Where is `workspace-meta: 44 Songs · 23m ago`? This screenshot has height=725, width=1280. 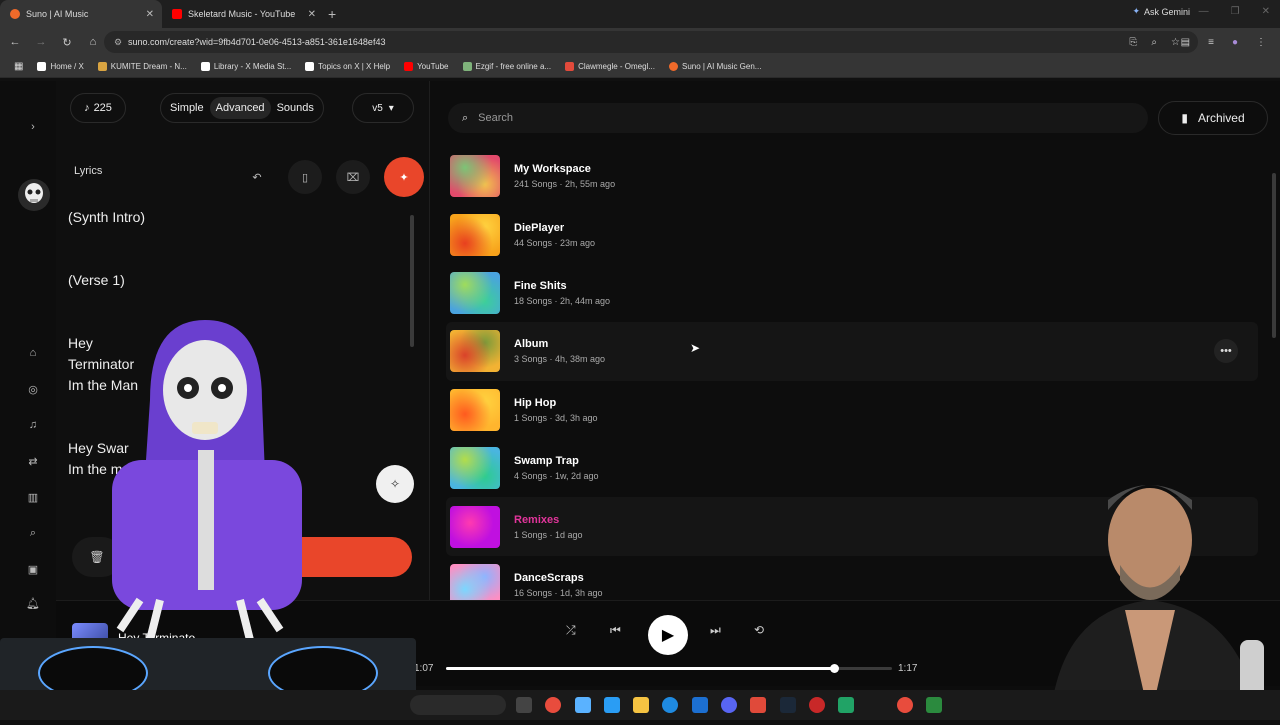 workspace-meta: 44 Songs · 23m ago is located at coordinates (555, 242).